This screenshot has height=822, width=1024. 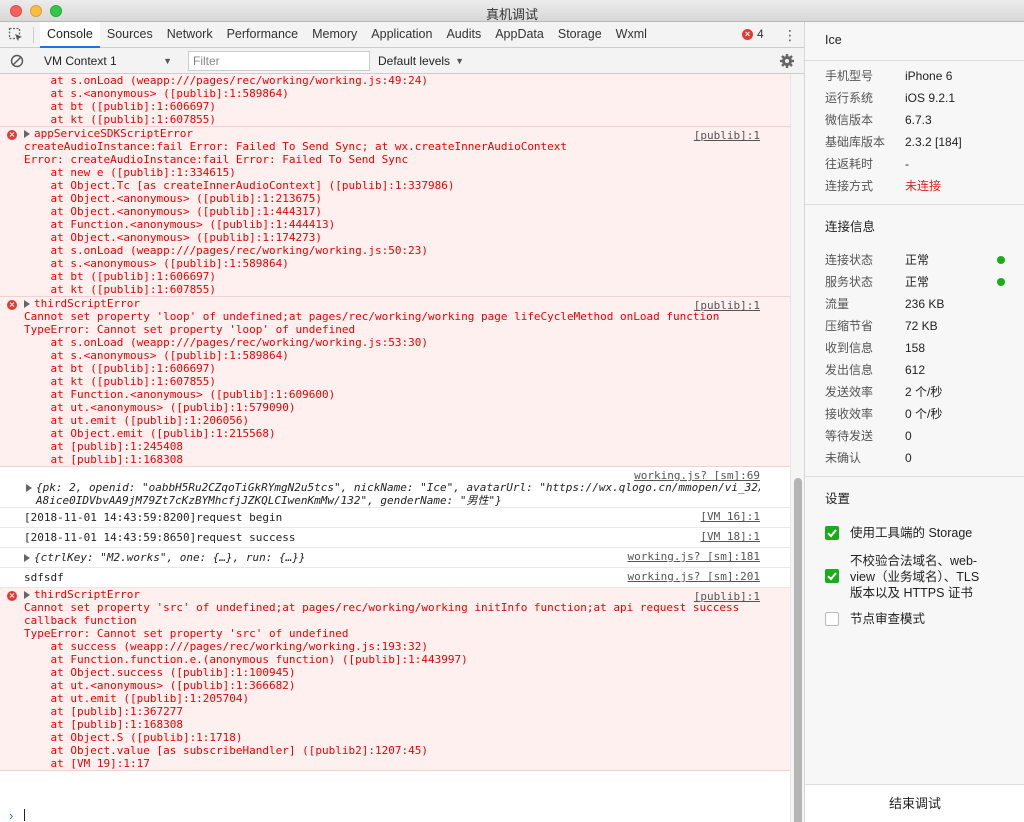 I want to click on info-row: 服务状态 正常, so click(x=920, y=282).